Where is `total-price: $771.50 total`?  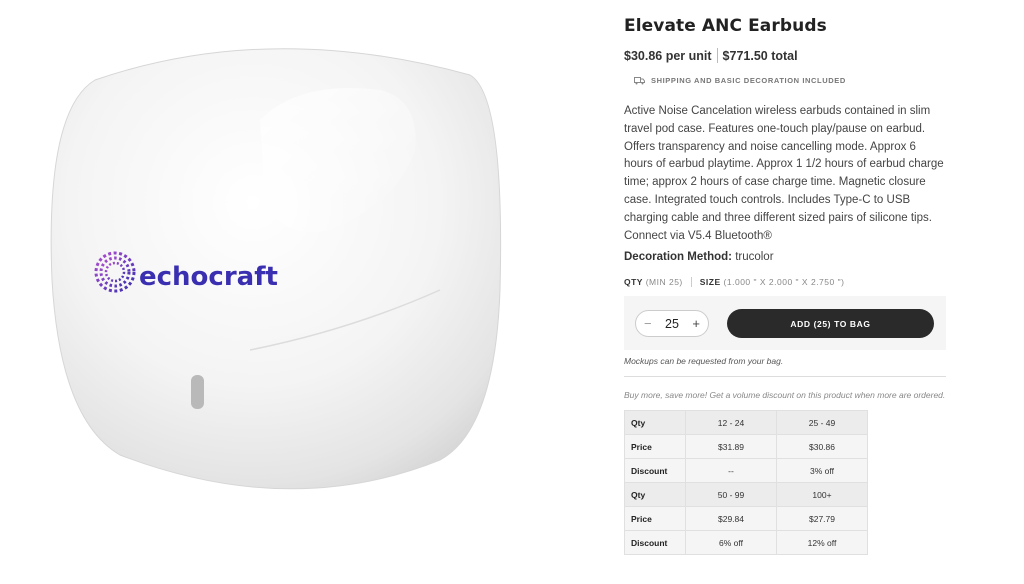
total-price: $771.50 total is located at coordinates (760, 55).